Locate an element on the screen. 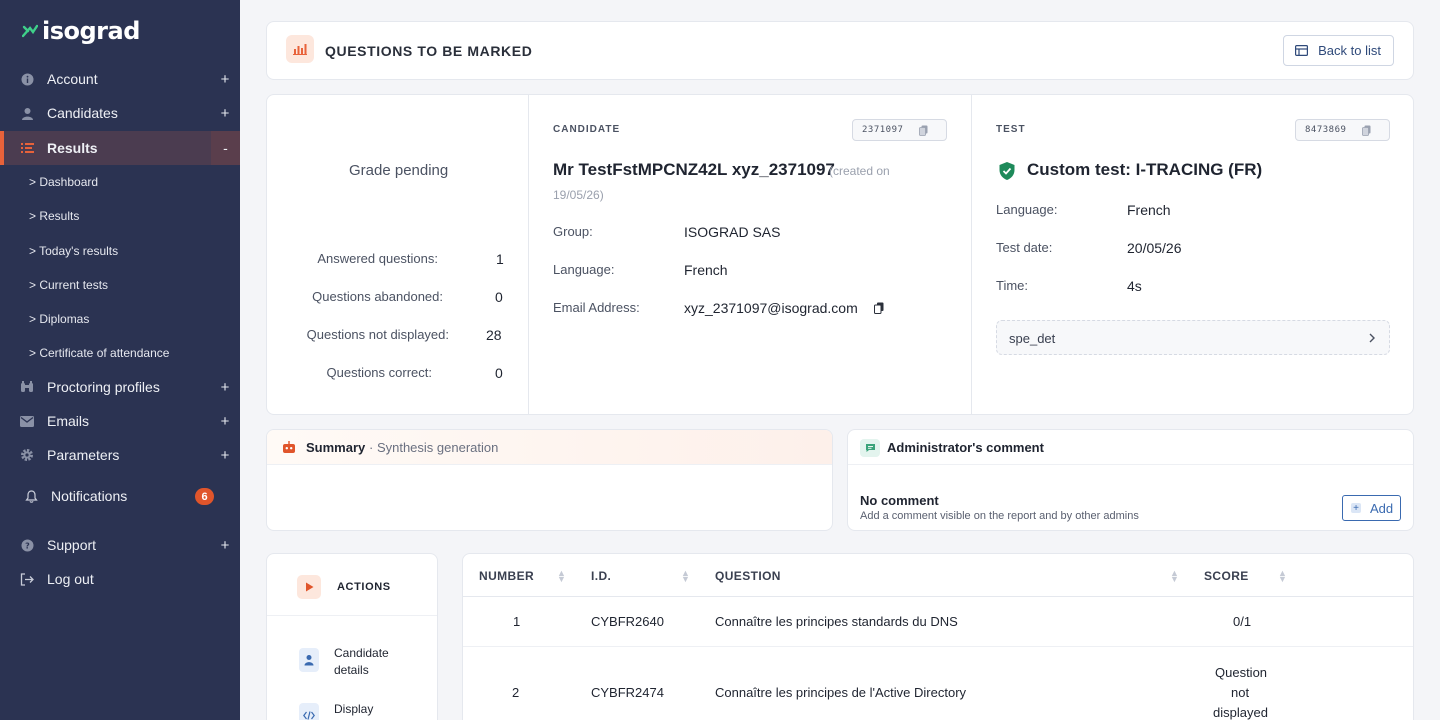  sidebar-sub-todays-results: > Today's results is located at coordinates (73, 251).